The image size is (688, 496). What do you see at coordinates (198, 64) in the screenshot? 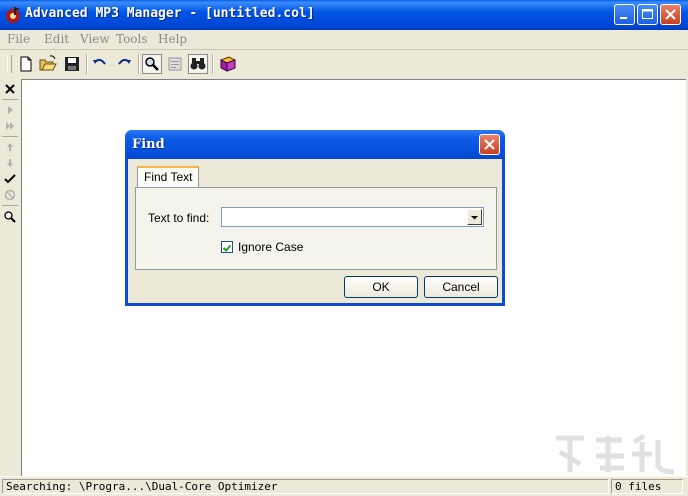
I see `binoculars-icon` at bounding box center [198, 64].